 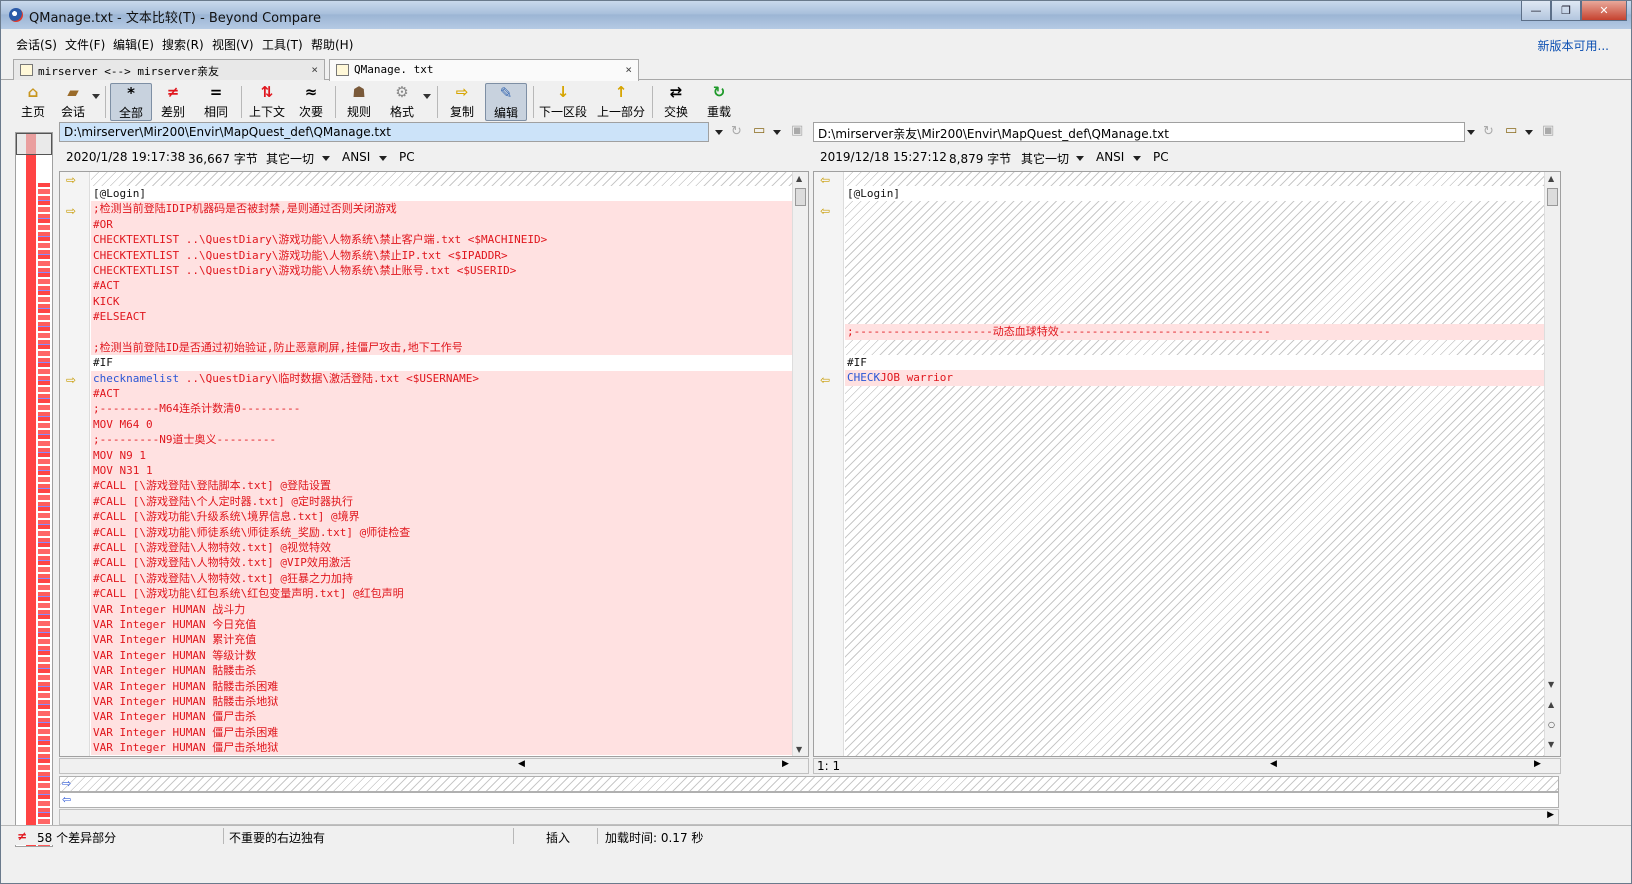 What do you see at coordinates (267, 102) in the screenshot?
I see `context-button: ⇅ 上下文` at bounding box center [267, 102].